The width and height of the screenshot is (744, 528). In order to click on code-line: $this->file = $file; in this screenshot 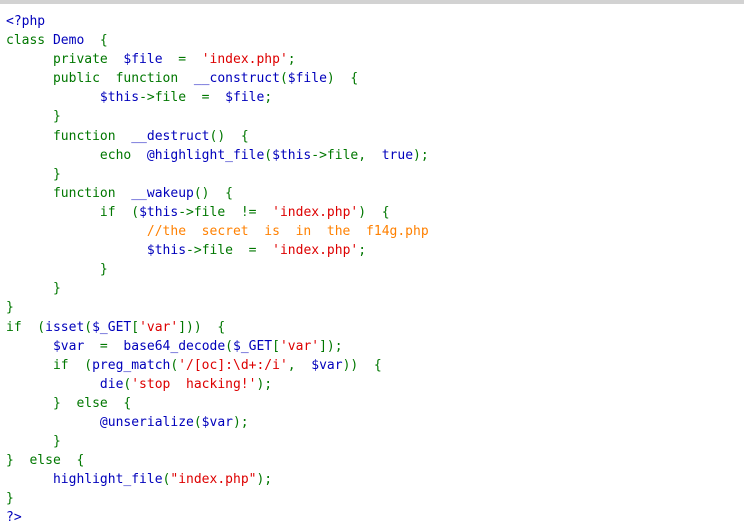, I will do `click(375, 97)`.